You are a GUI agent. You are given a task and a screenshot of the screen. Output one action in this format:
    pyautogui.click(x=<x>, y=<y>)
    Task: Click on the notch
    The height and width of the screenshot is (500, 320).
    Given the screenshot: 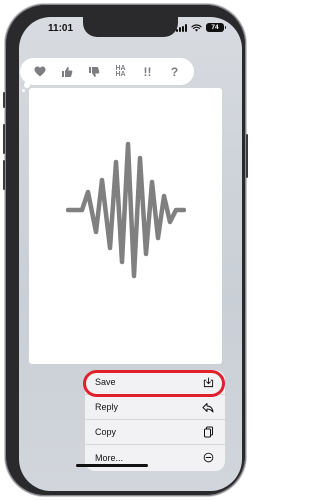 What is the action you would take?
    pyautogui.click(x=130, y=27)
    